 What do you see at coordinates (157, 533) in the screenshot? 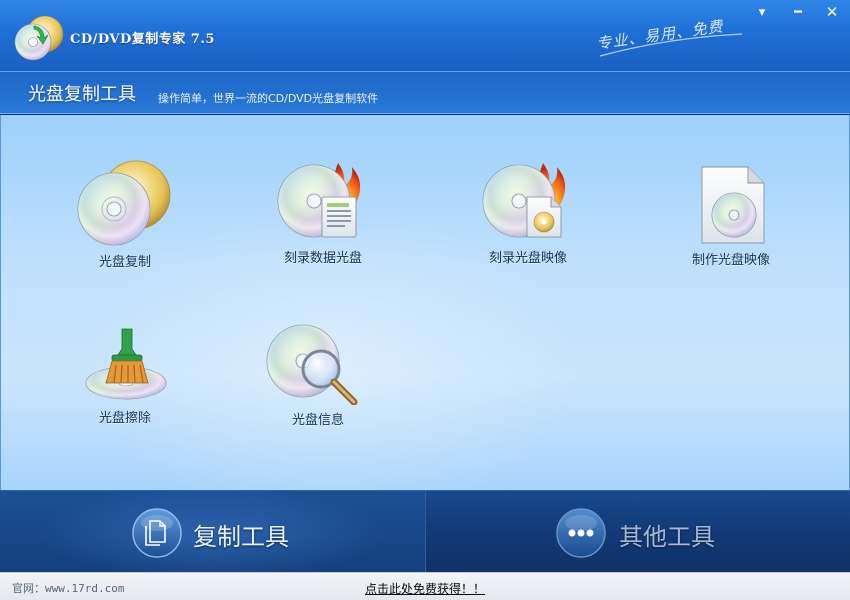
I see `copy-document-icon` at bounding box center [157, 533].